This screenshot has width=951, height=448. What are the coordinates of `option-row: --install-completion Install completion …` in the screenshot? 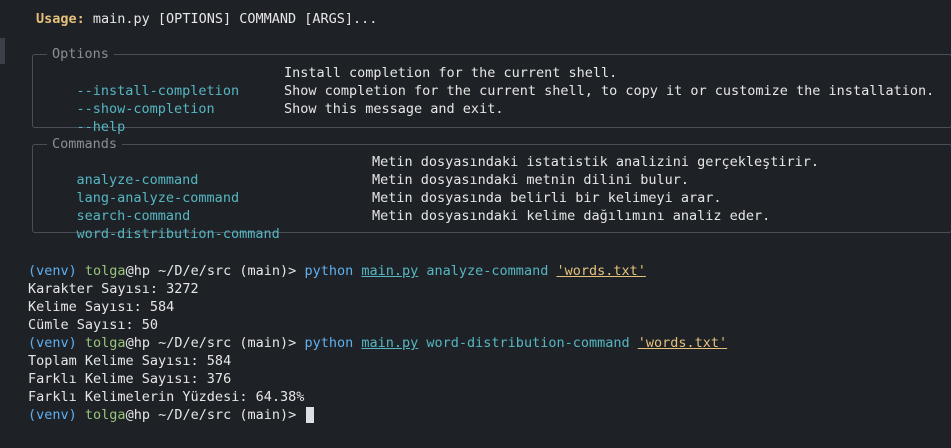 It's located at (331, 81).